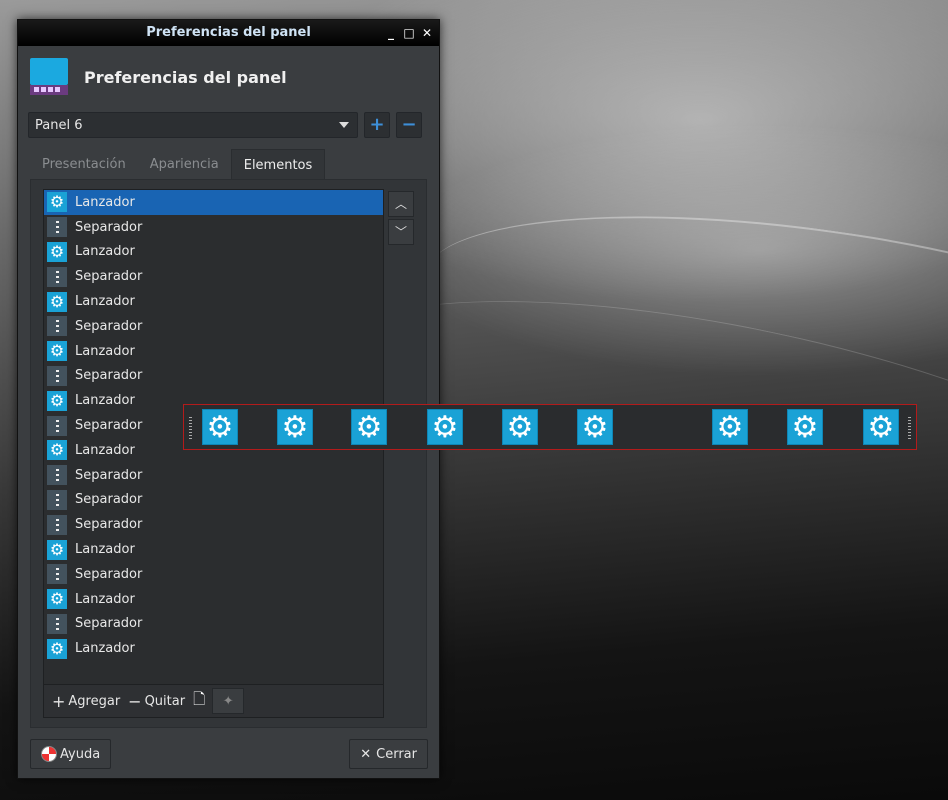 This screenshot has height=800, width=948. I want to click on maximize-icon: □, so click(409, 33).